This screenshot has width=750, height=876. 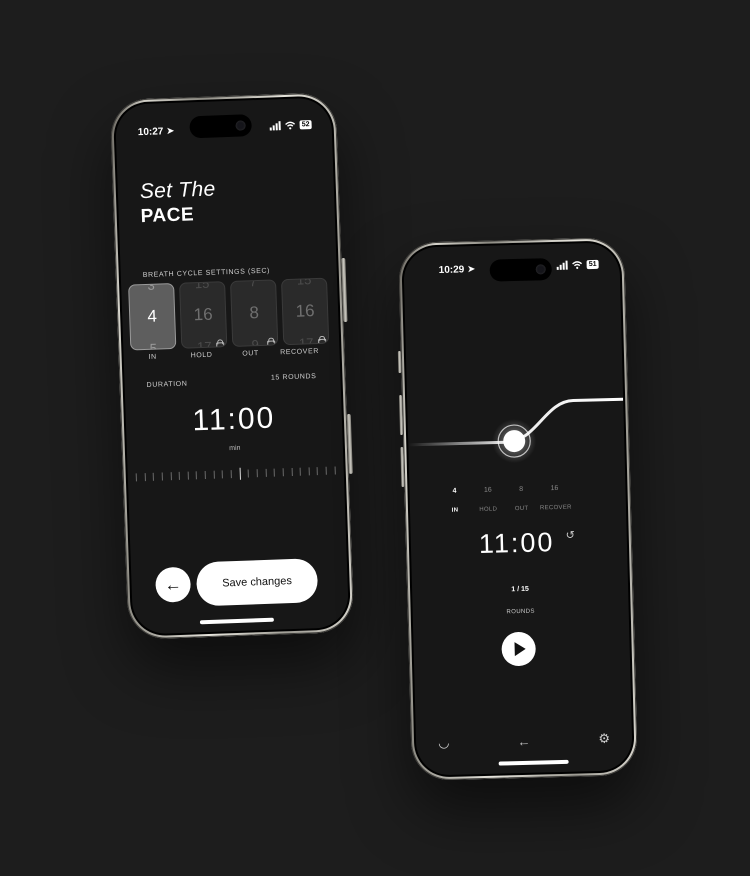 What do you see at coordinates (235, 448) in the screenshot?
I see `duration-unit: min` at bounding box center [235, 448].